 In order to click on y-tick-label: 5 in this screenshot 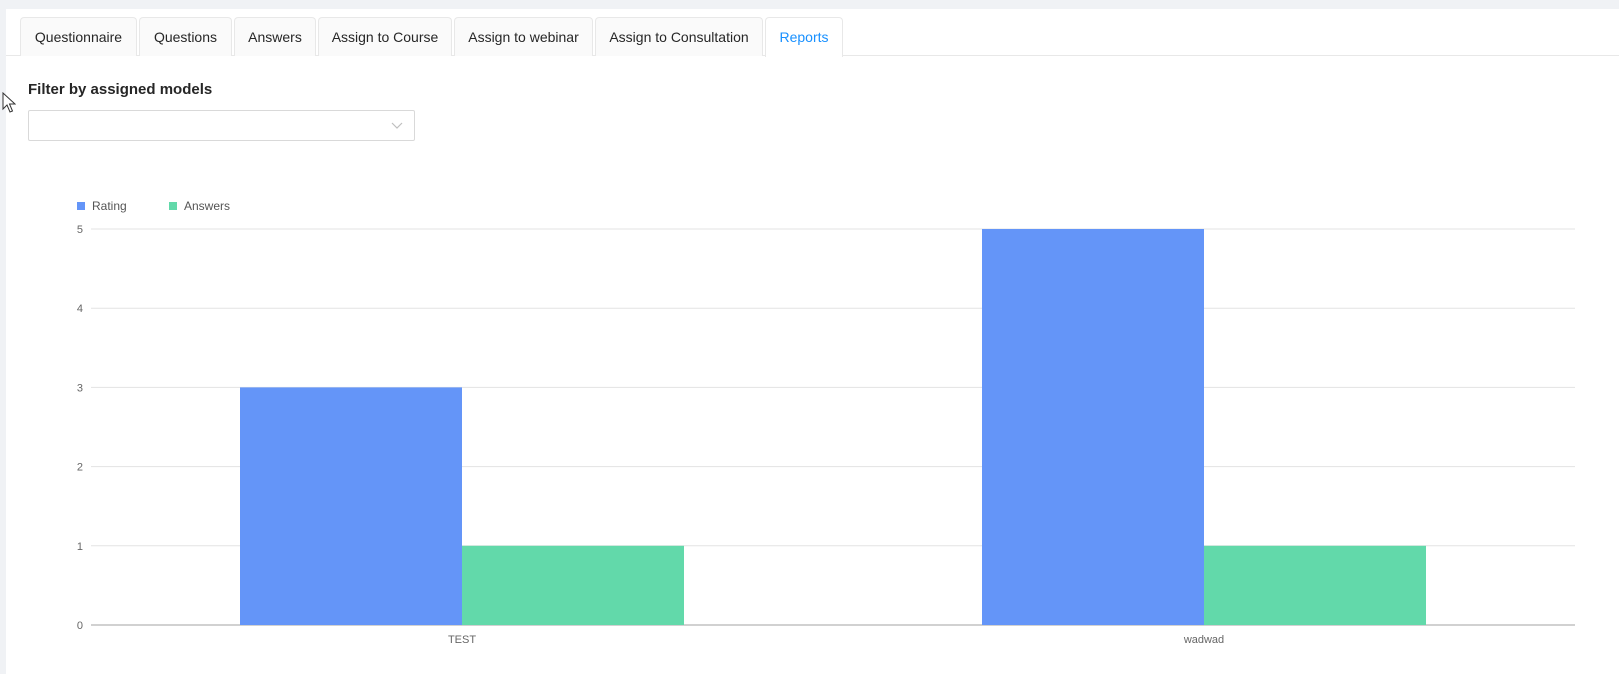, I will do `click(80, 230)`.